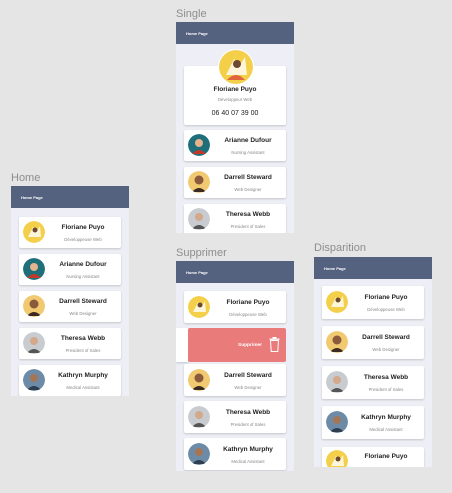  Describe the element at coordinates (182, 345) in the screenshot. I see `swiped-list-item` at that location.